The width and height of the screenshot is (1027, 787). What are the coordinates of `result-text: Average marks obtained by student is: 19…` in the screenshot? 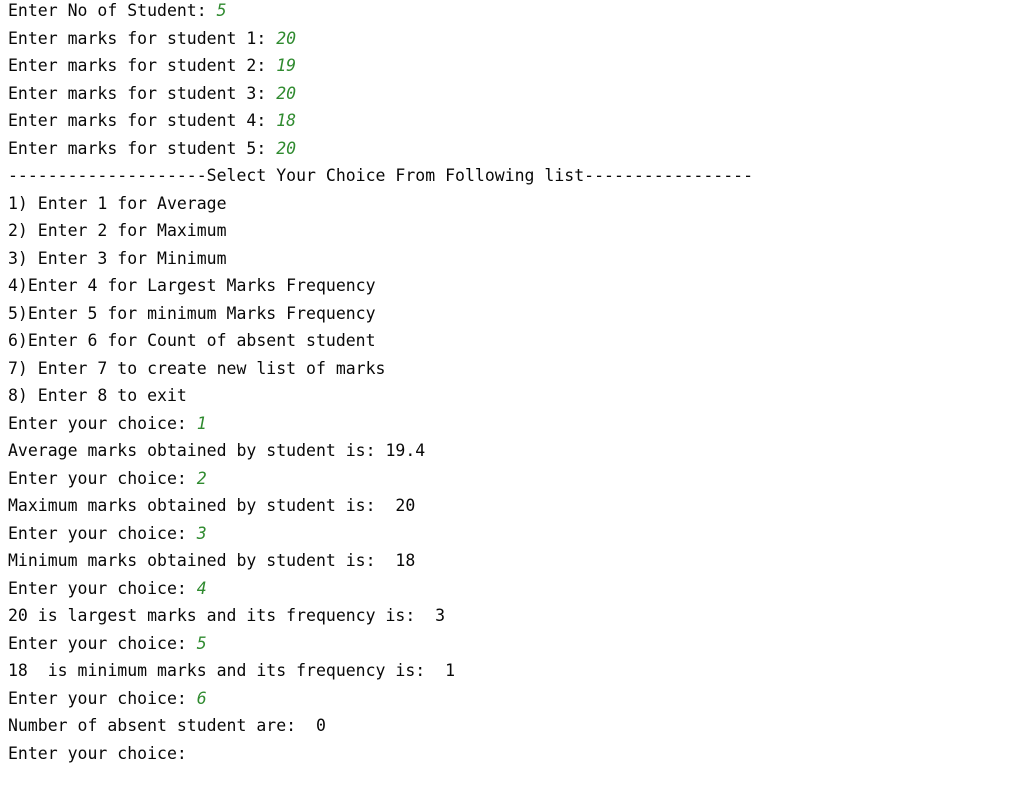 It's located at (217, 450).